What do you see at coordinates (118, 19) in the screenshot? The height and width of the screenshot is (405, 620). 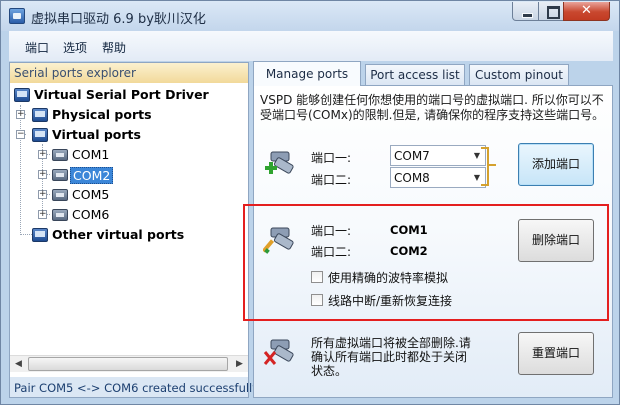 I see `window-title: 虚拟串口驱动 6.9 by耿川汉化` at bounding box center [118, 19].